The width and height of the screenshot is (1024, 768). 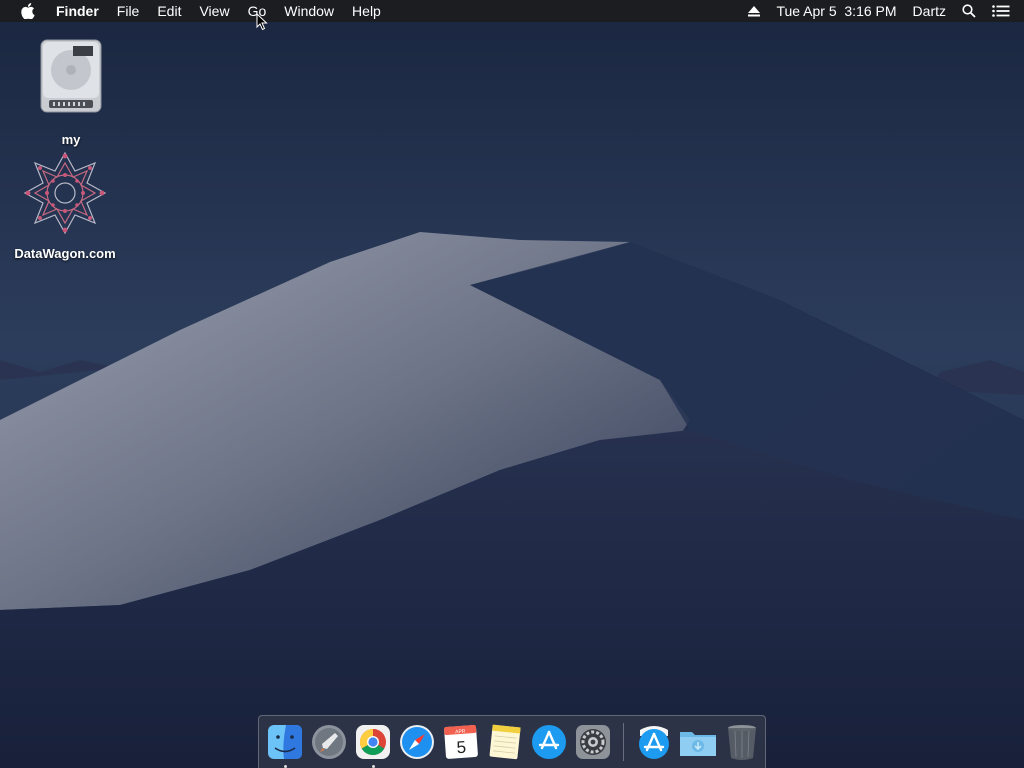 I want to click on dock: APR 5, so click(x=512, y=741).